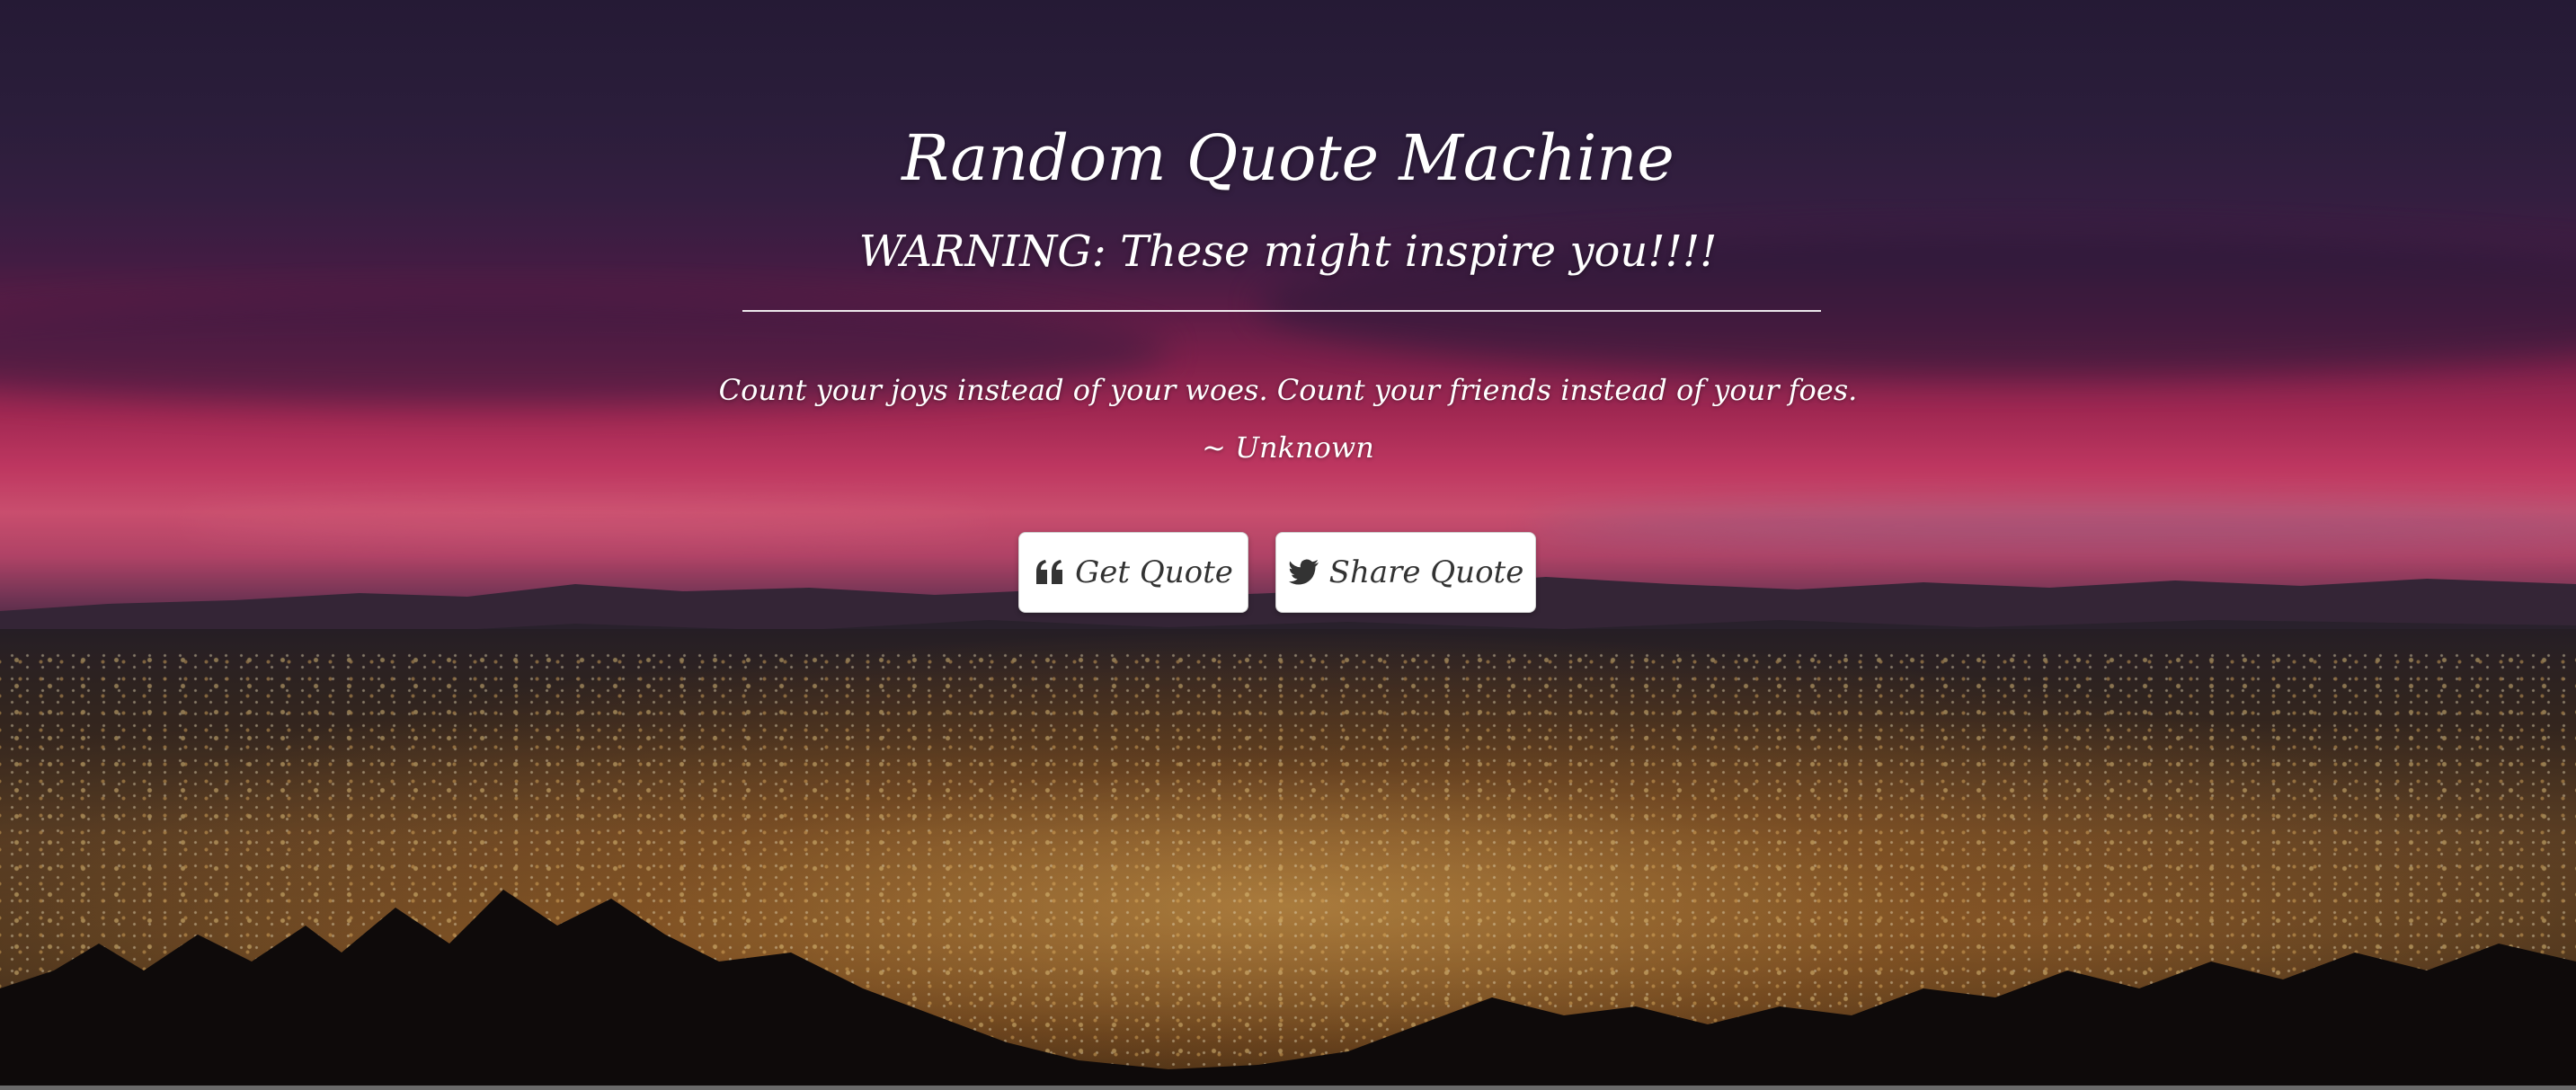  What do you see at coordinates (1050, 572) in the screenshot?
I see `quote-left-icon` at bounding box center [1050, 572].